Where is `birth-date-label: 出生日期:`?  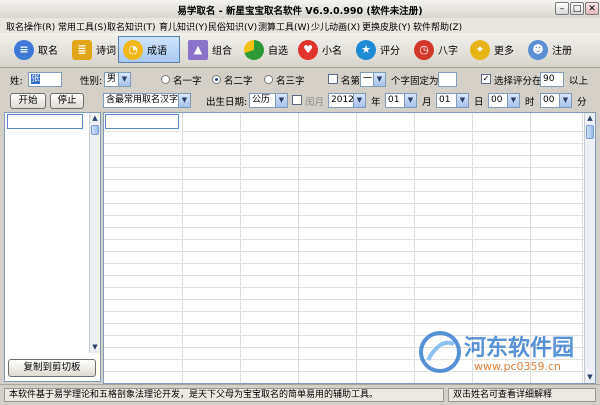
birth-date-label: 出生日期: is located at coordinates (227, 102).